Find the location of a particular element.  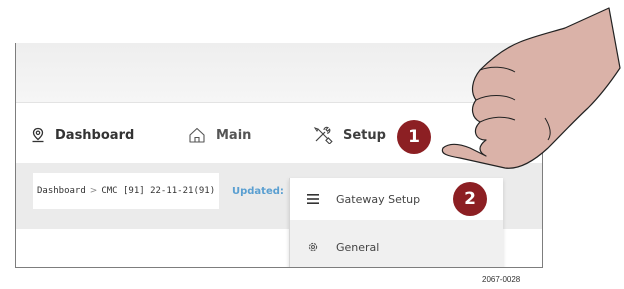

figure-caption: 2067-0028 is located at coordinates (501, 279).